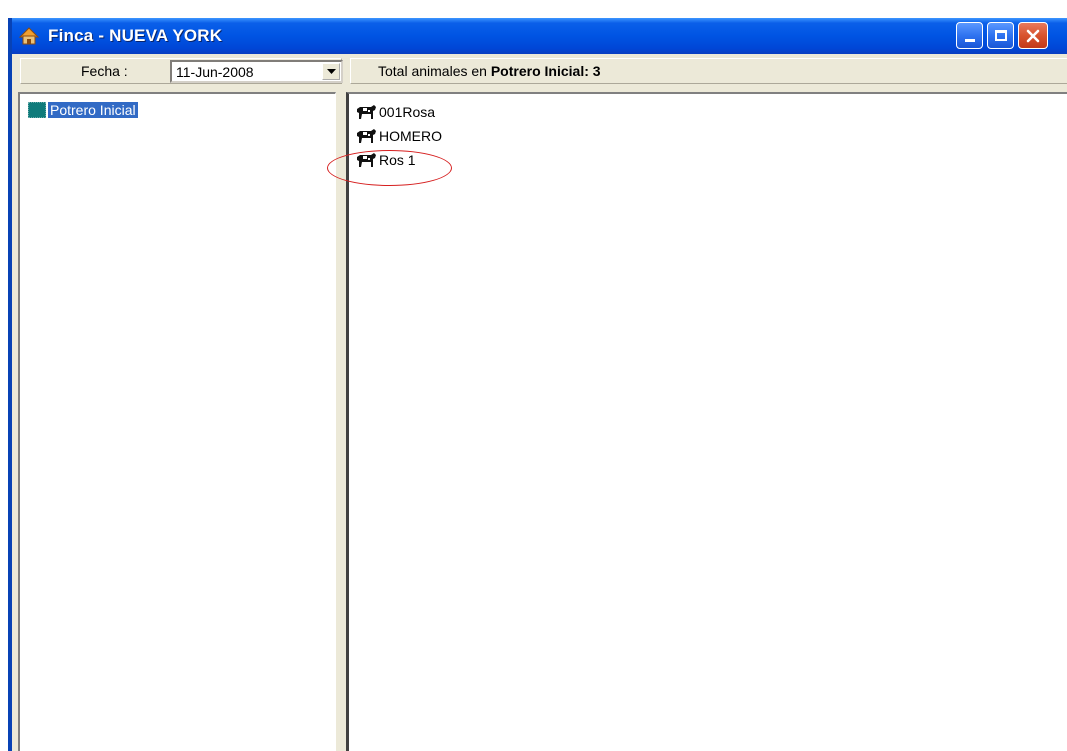 The height and width of the screenshot is (751, 1067). I want to click on close-icon, so click(1033, 35).